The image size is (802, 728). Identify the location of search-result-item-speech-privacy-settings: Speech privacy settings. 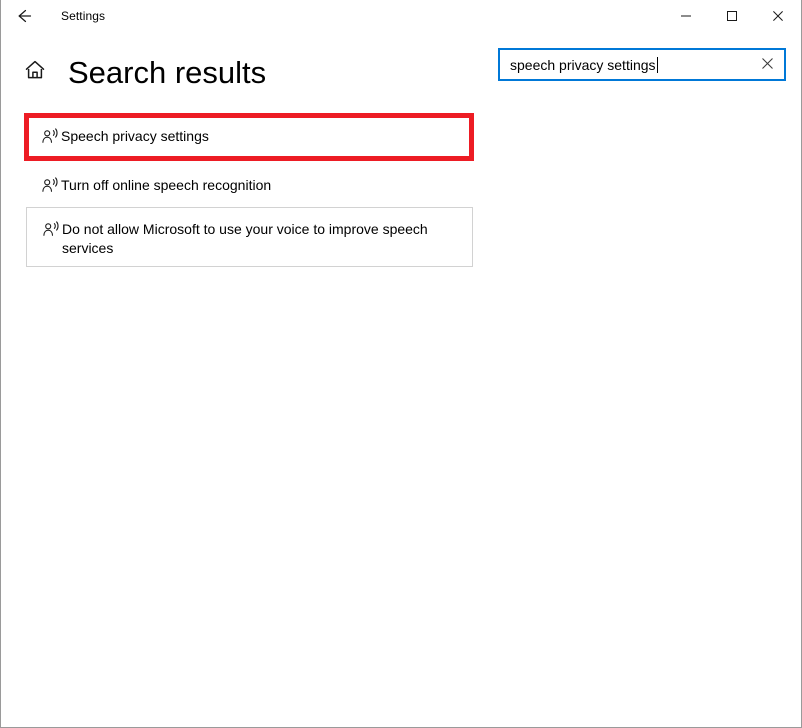
(249, 137).